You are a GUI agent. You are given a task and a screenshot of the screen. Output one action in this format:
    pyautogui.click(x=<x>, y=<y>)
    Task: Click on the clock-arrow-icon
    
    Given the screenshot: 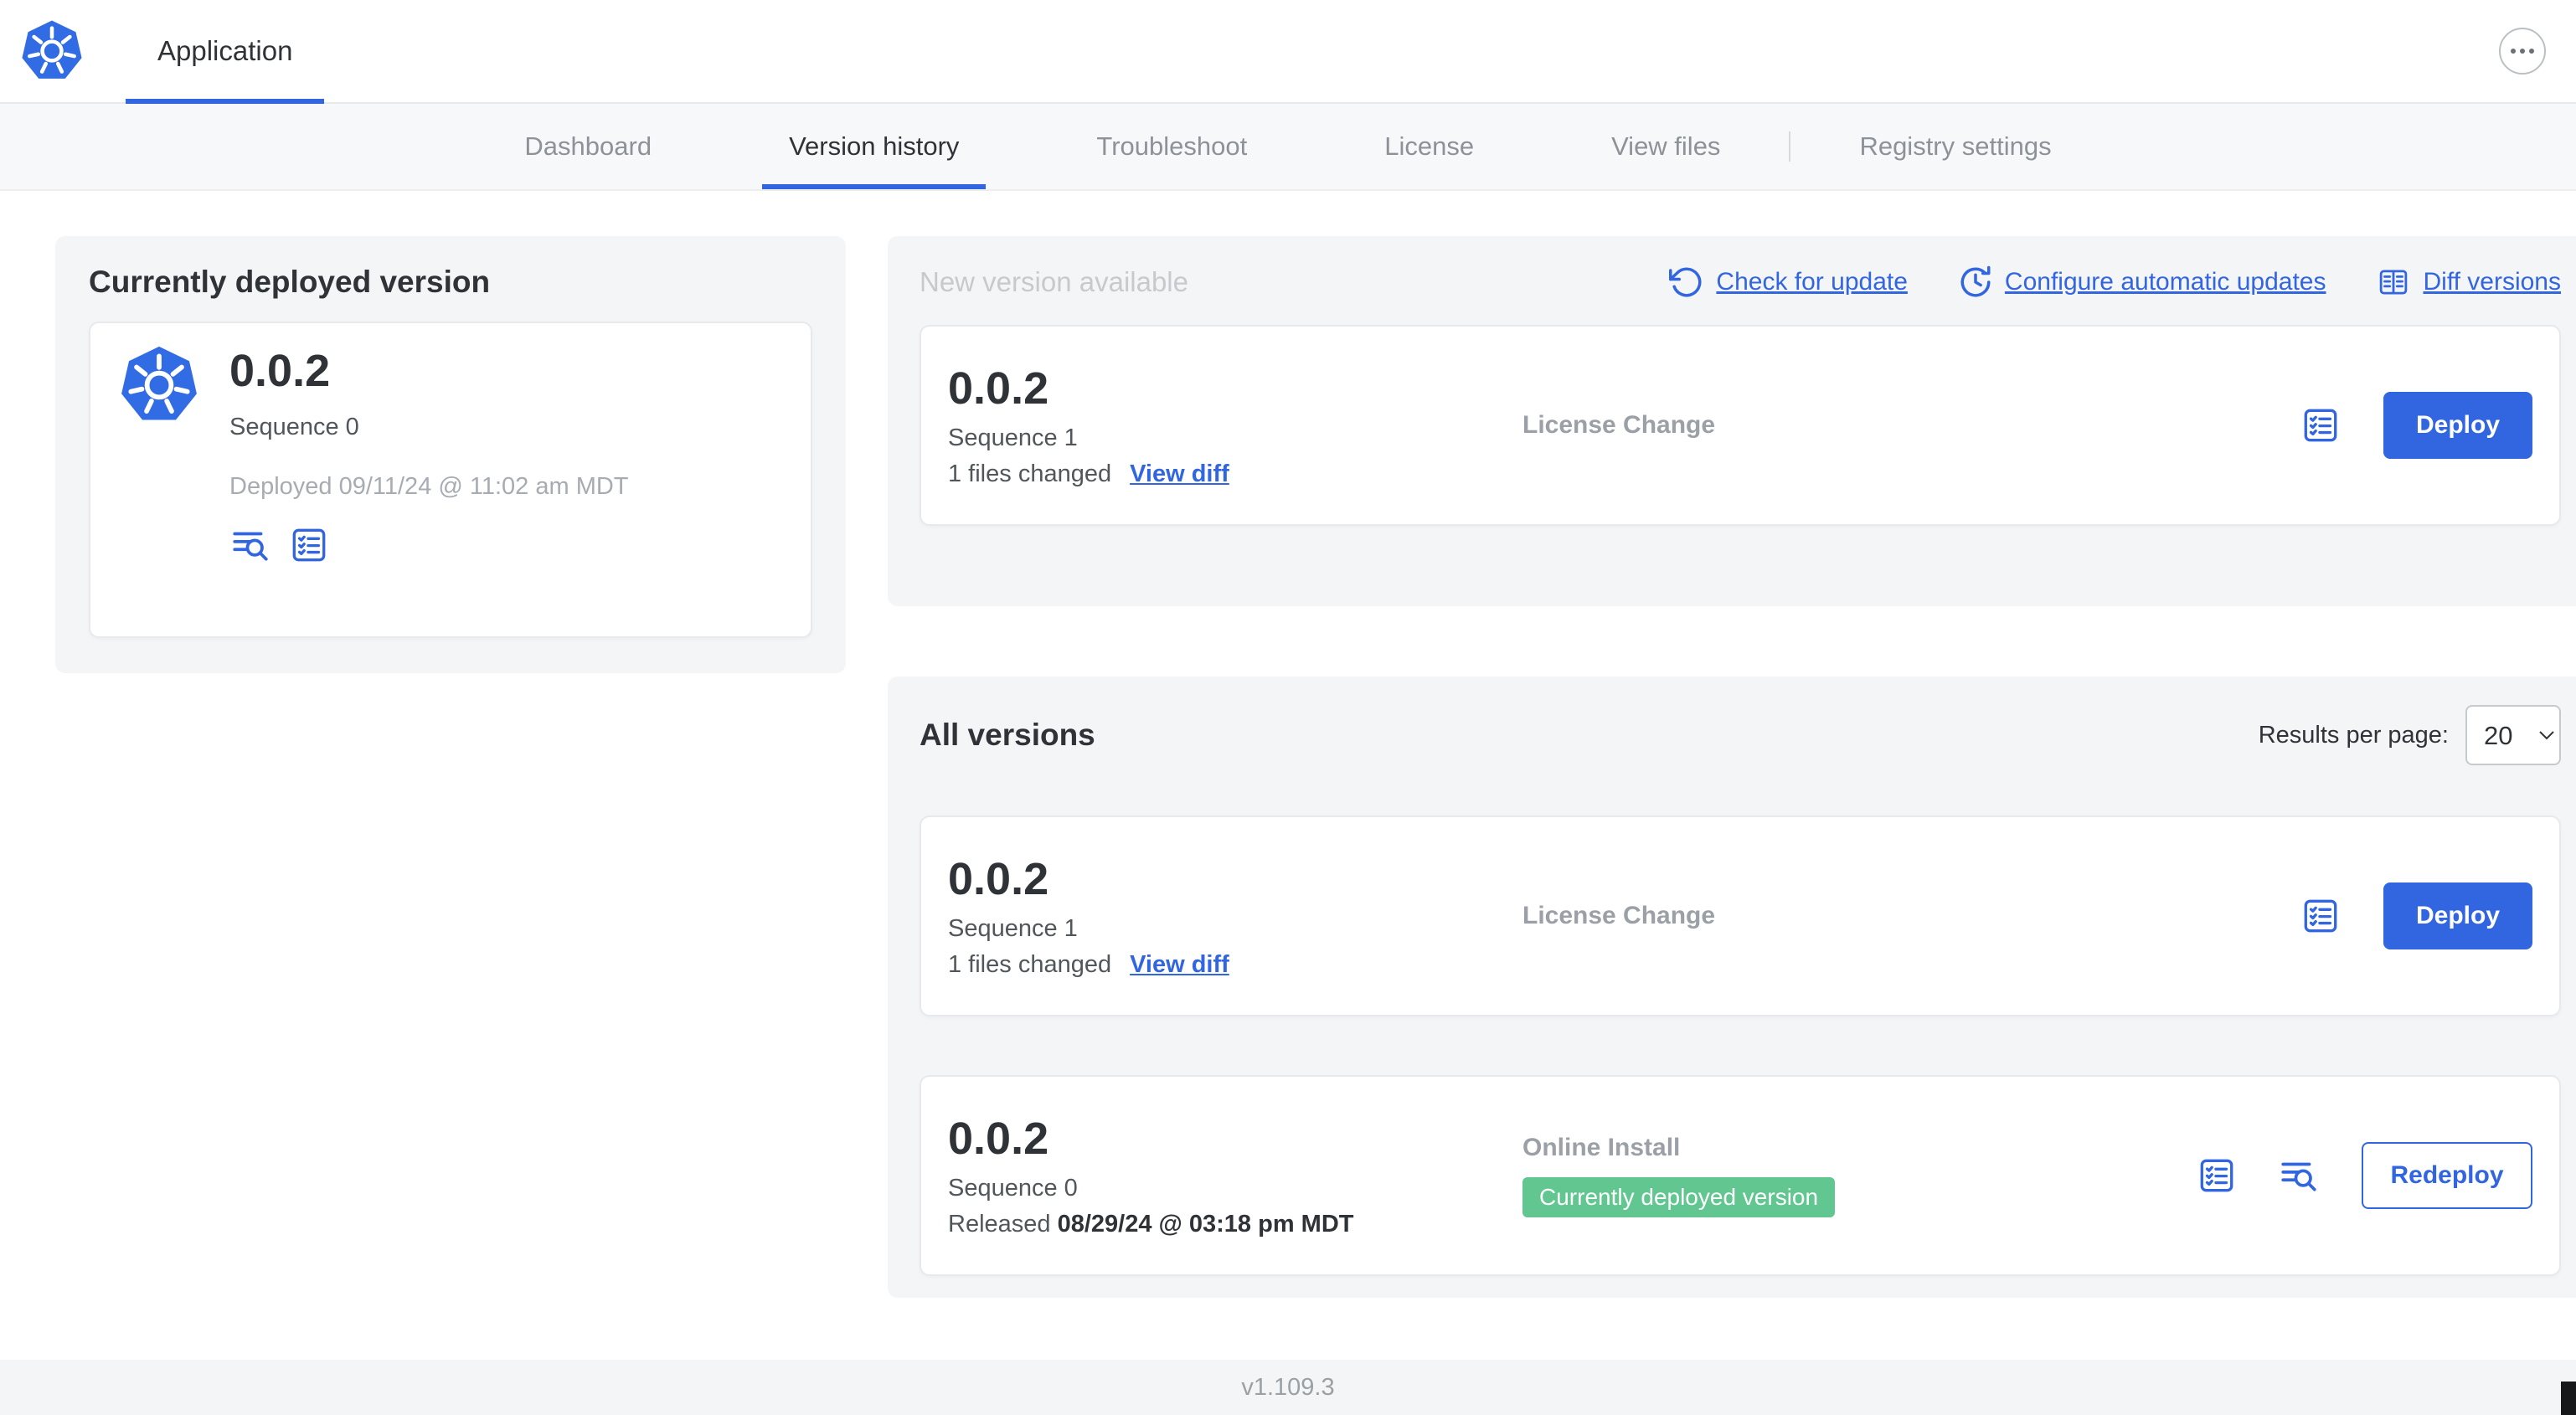 What is the action you would take?
    pyautogui.click(x=1976, y=282)
    